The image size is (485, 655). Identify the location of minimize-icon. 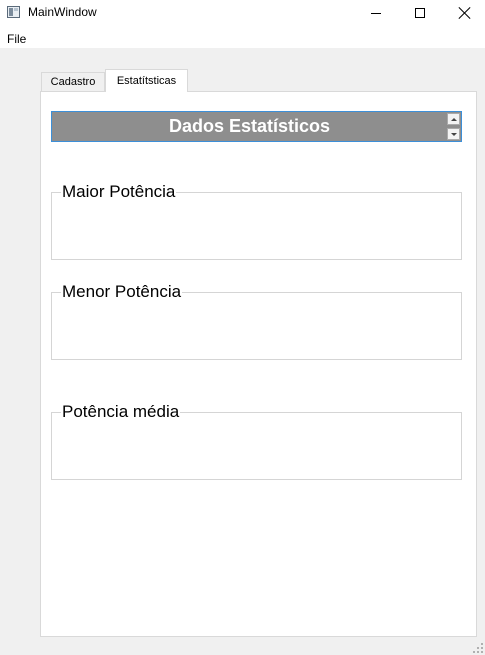
(376, 13).